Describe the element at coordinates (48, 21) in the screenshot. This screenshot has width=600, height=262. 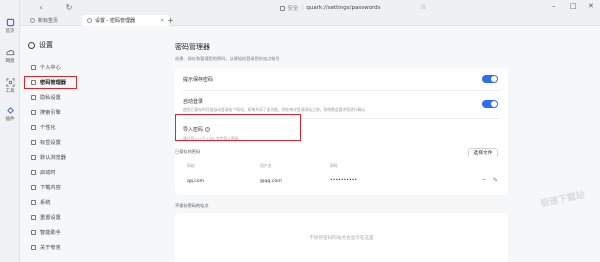
I see `tab-label: 新标签页` at that location.